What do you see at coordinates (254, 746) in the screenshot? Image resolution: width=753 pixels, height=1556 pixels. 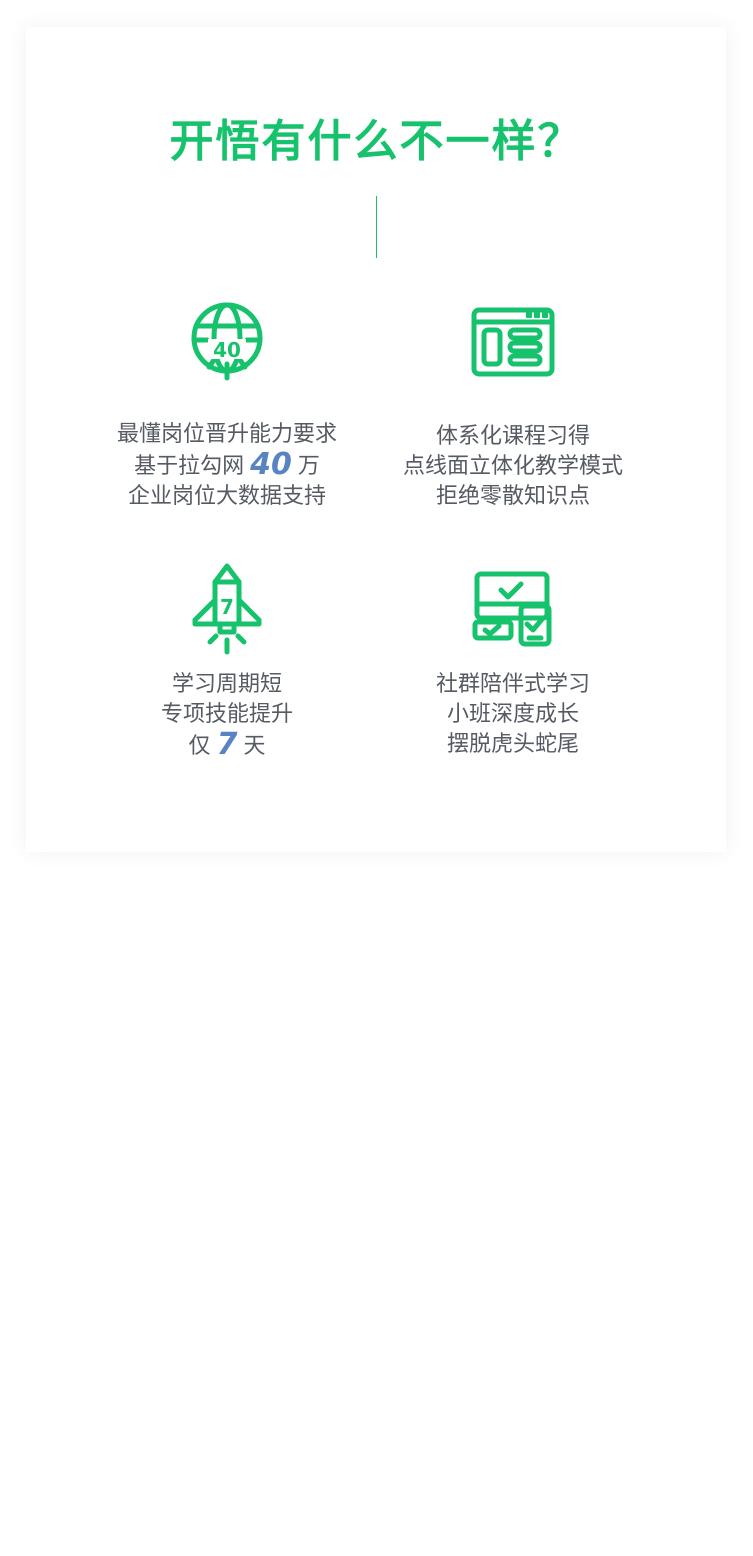 I see `feature-text: 天` at bounding box center [254, 746].